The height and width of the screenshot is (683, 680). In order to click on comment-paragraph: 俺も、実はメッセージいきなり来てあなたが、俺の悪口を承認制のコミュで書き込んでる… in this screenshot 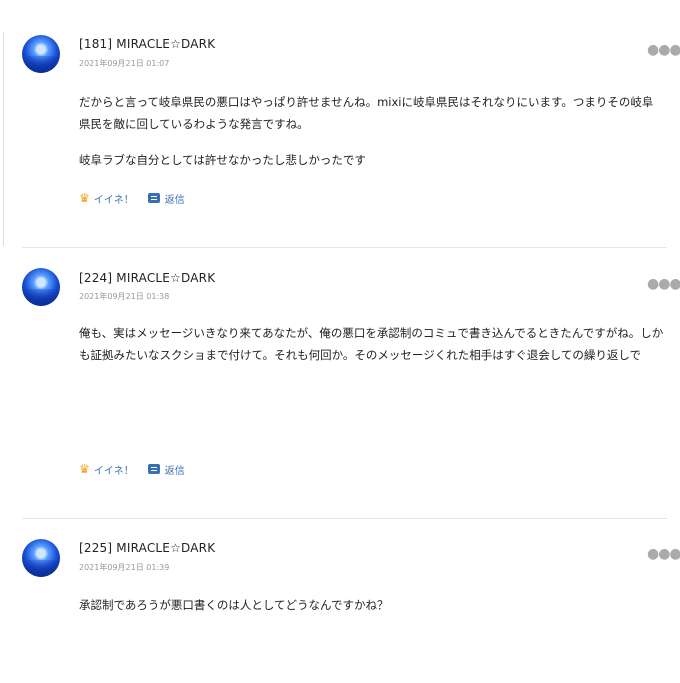, I will do `click(371, 344)`.